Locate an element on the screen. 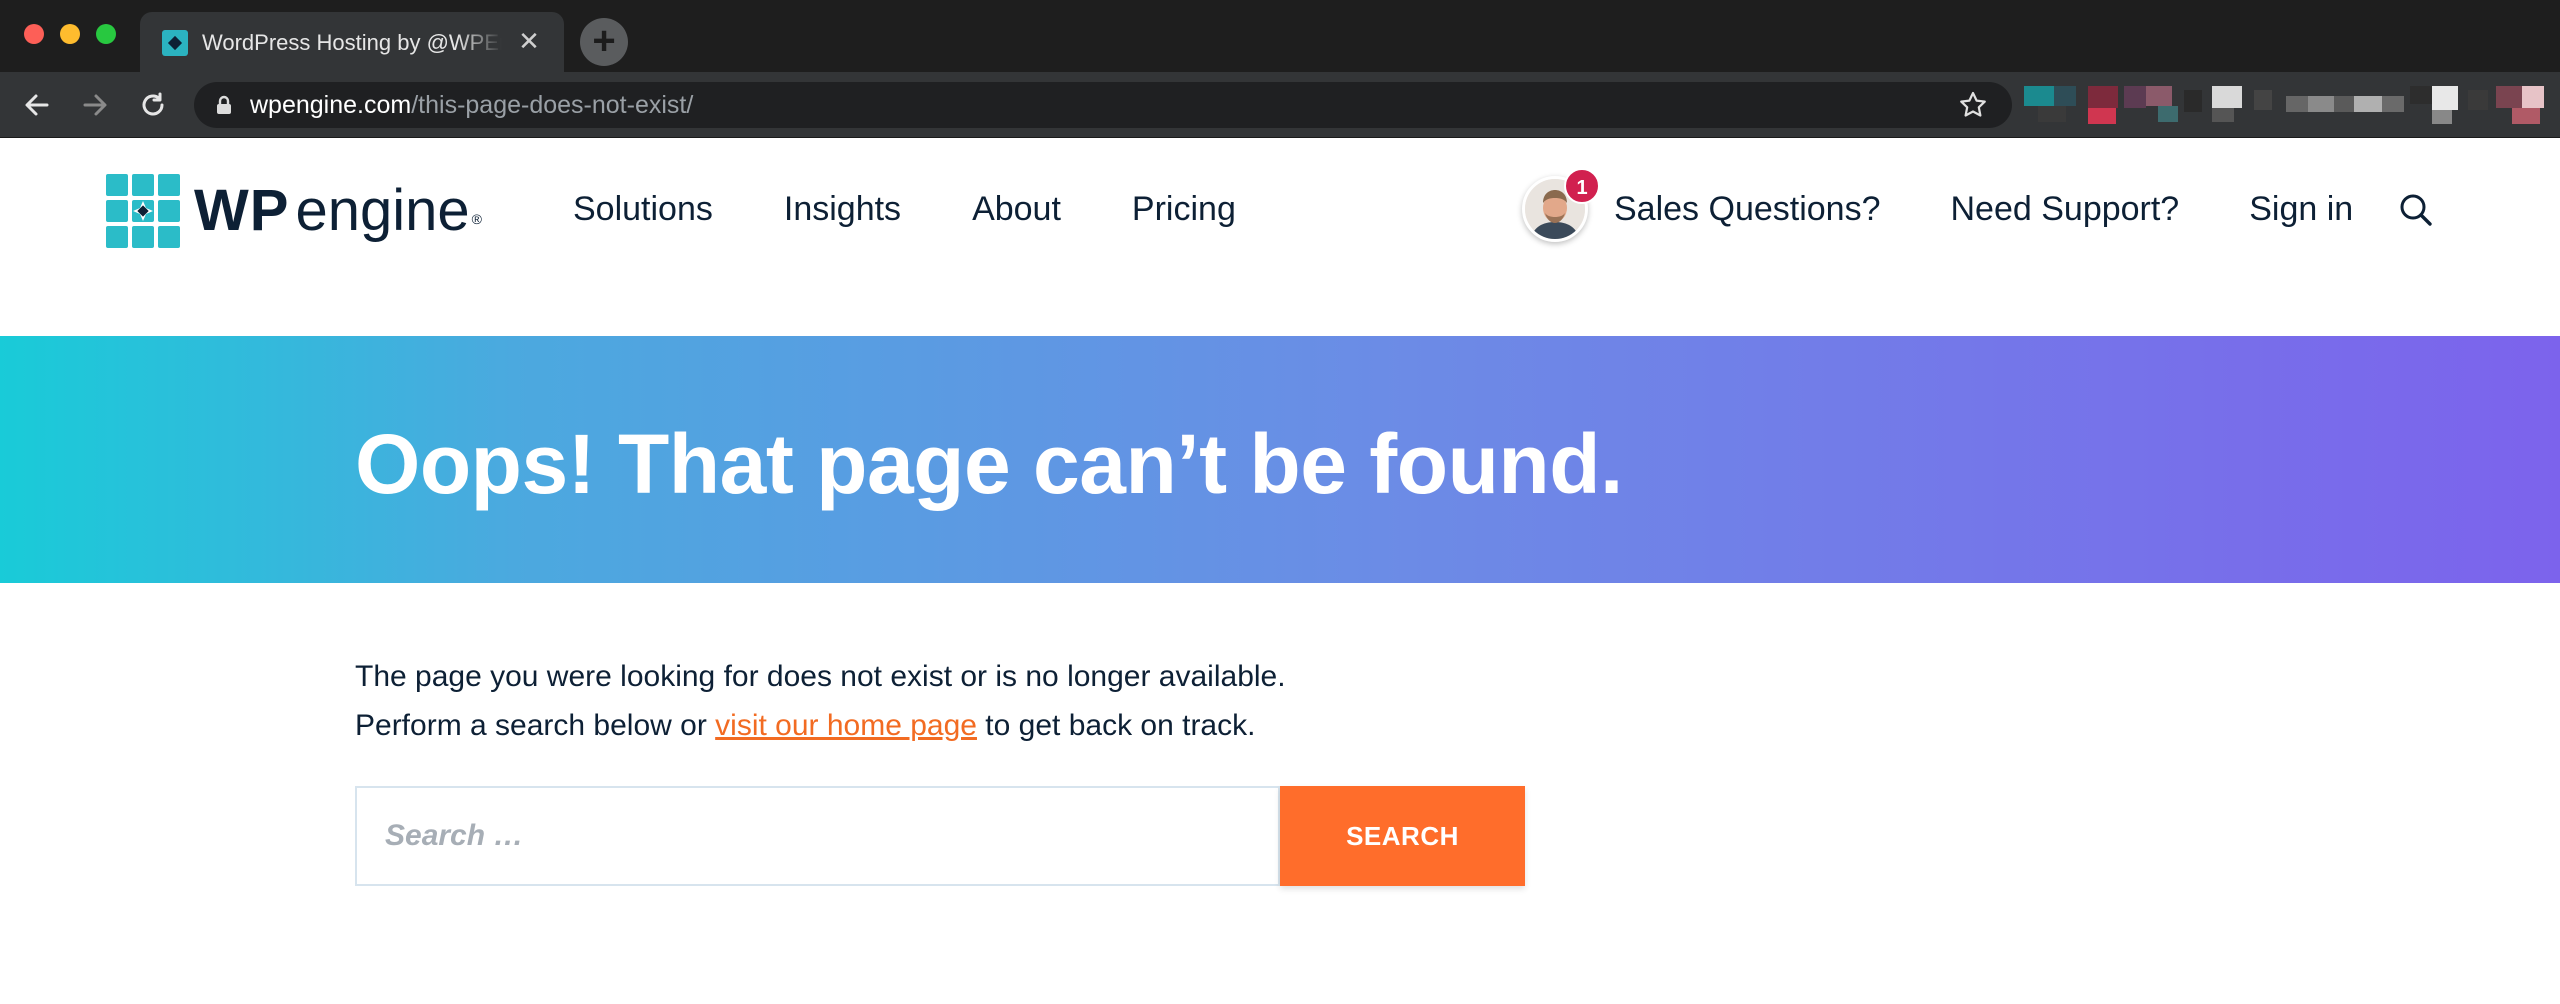 Image resolution: width=2560 pixels, height=1004 pixels. url-path: /this-page-does-not-exist/ is located at coordinates (552, 105).